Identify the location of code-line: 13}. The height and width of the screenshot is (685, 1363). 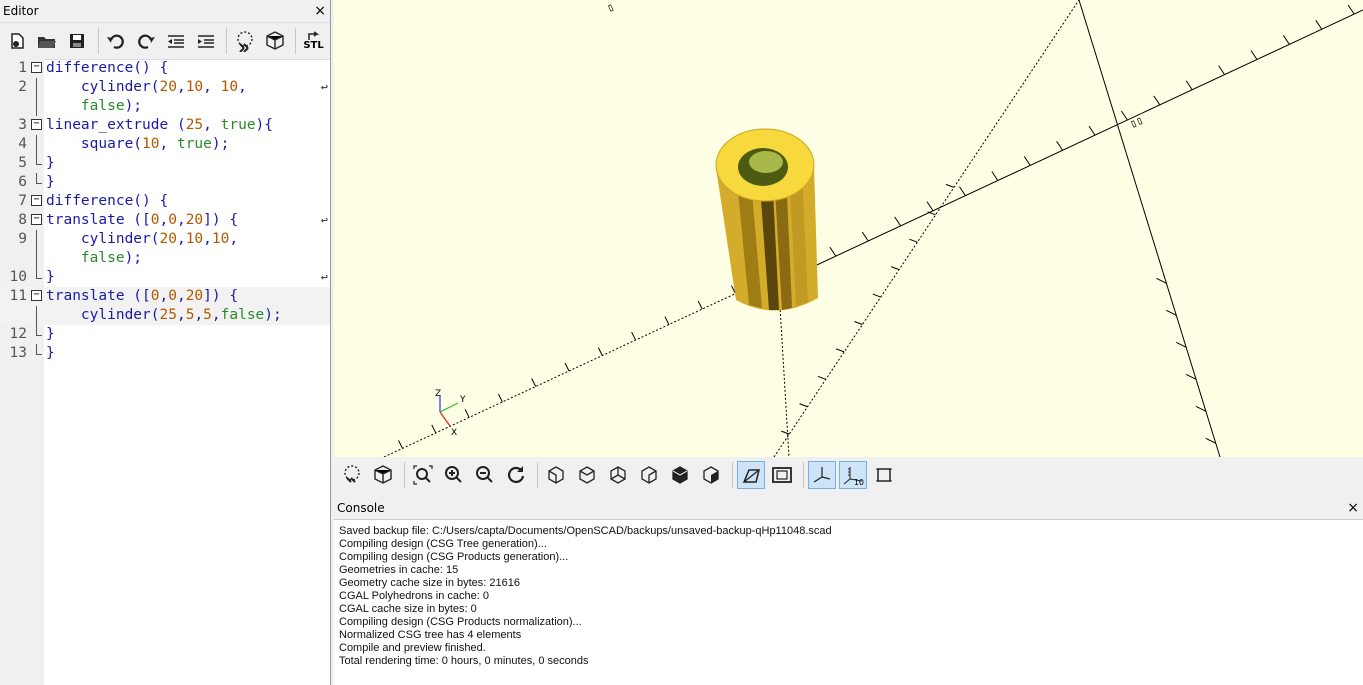
(165, 353).